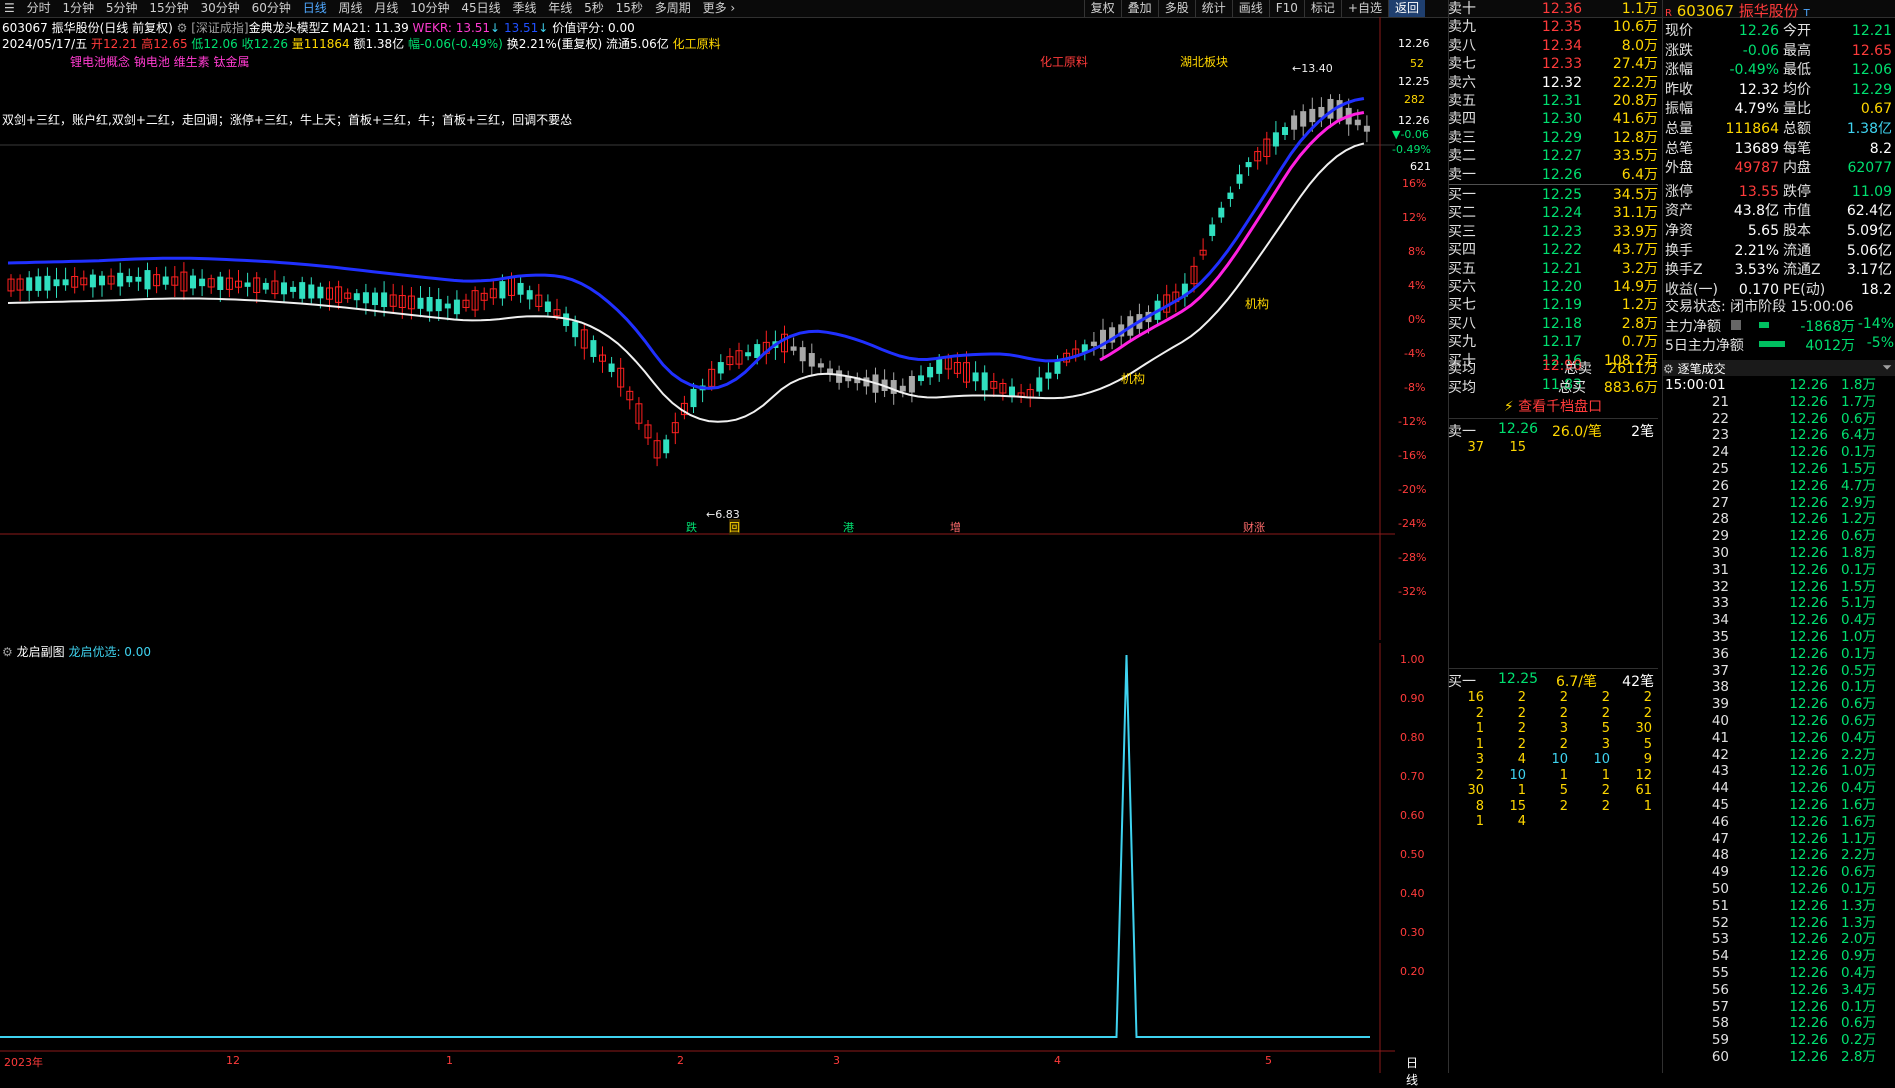 Image resolution: width=1895 pixels, height=1088 pixels. I want to click on axis-pct-tick: 16%, so click(1414, 183).